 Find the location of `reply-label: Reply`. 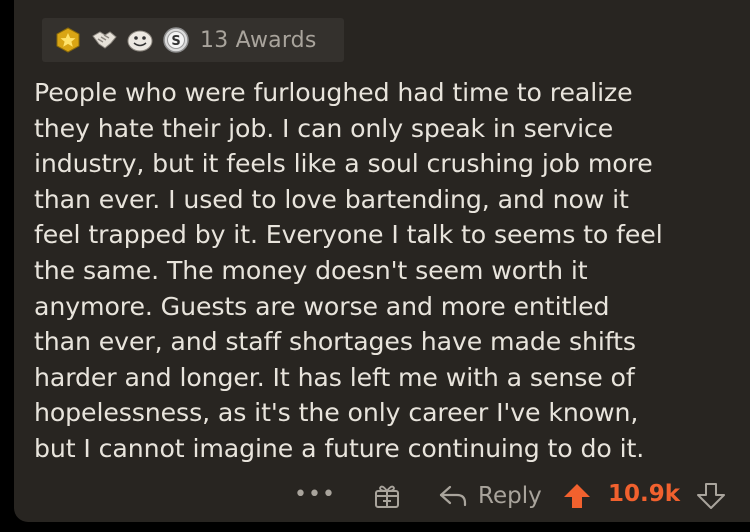

reply-label: Reply is located at coordinates (510, 496).